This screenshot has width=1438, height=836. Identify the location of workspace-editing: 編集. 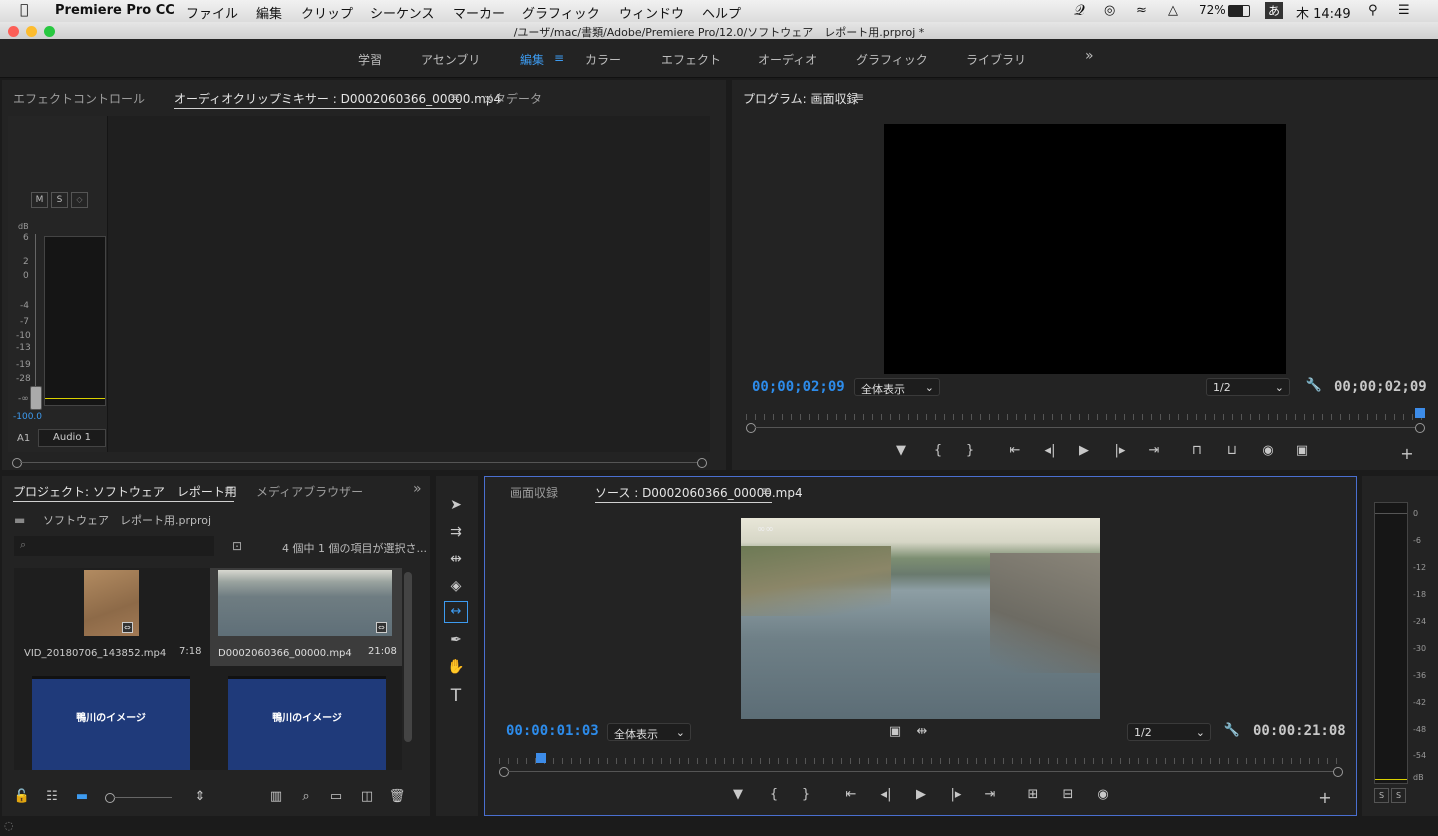
(532, 59).